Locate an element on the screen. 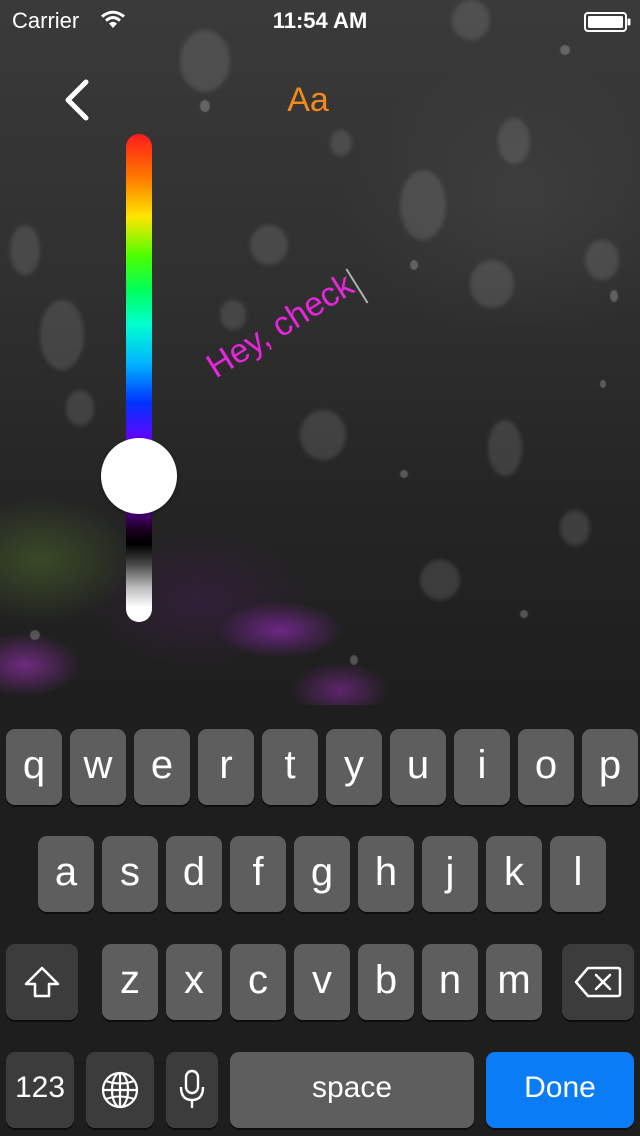 This screenshot has height=1136, width=640. key-m: m is located at coordinates (514, 982).